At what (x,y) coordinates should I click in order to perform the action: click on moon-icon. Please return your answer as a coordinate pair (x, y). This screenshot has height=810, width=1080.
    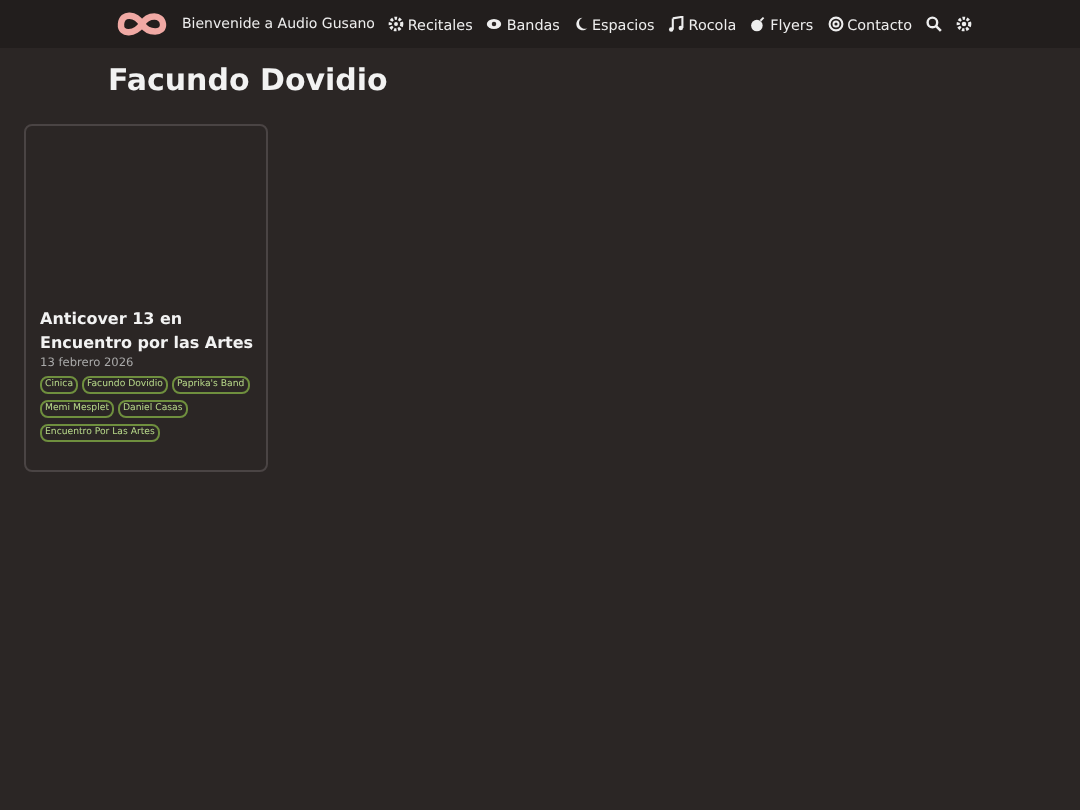
    Looking at the image, I should click on (580, 24).